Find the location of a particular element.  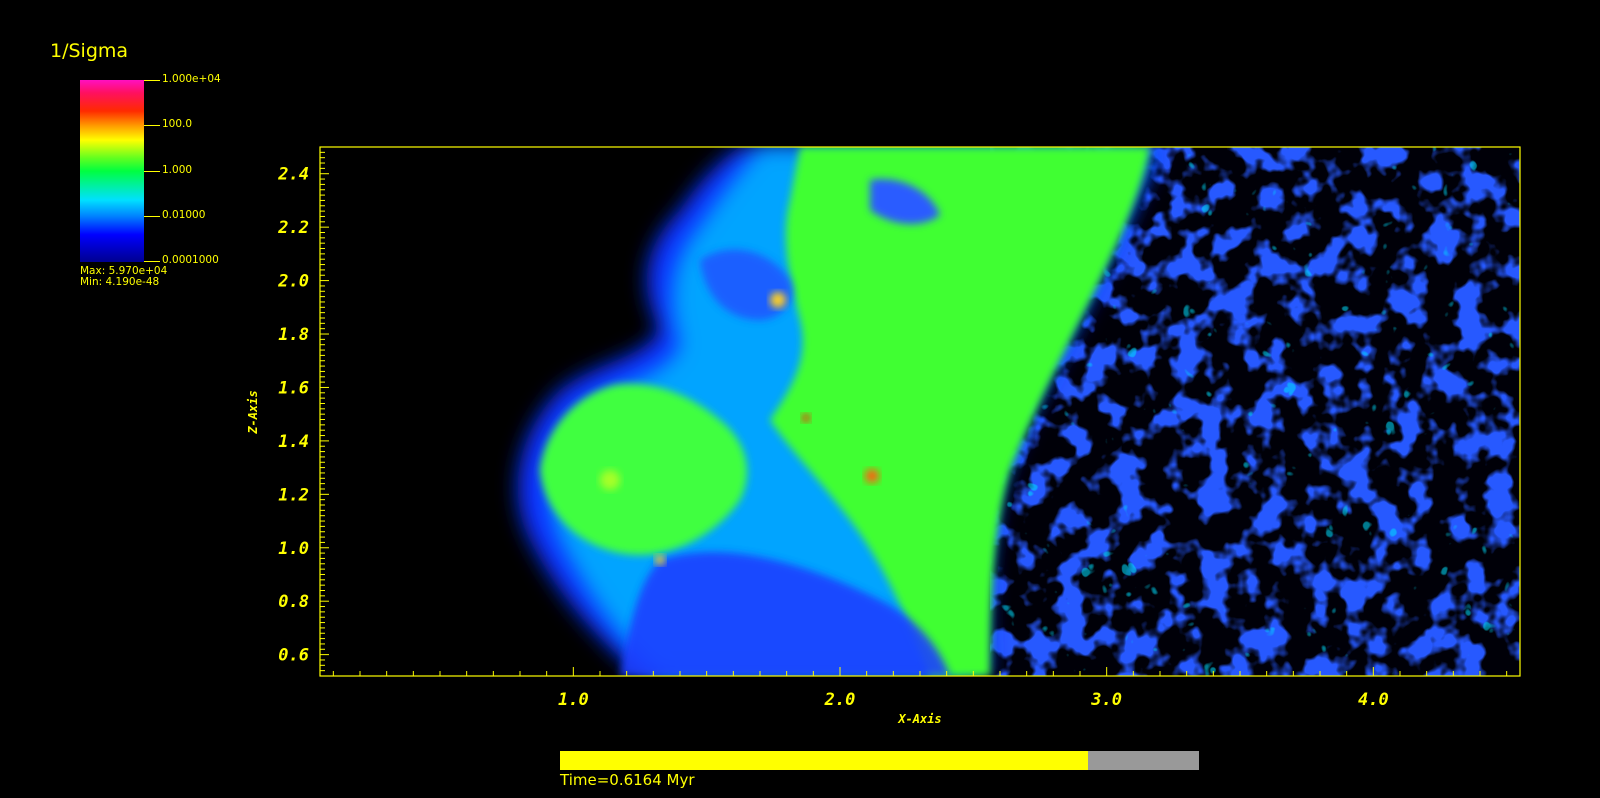

y-axis-title: Z-Axis is located at coordinates (253, 412).